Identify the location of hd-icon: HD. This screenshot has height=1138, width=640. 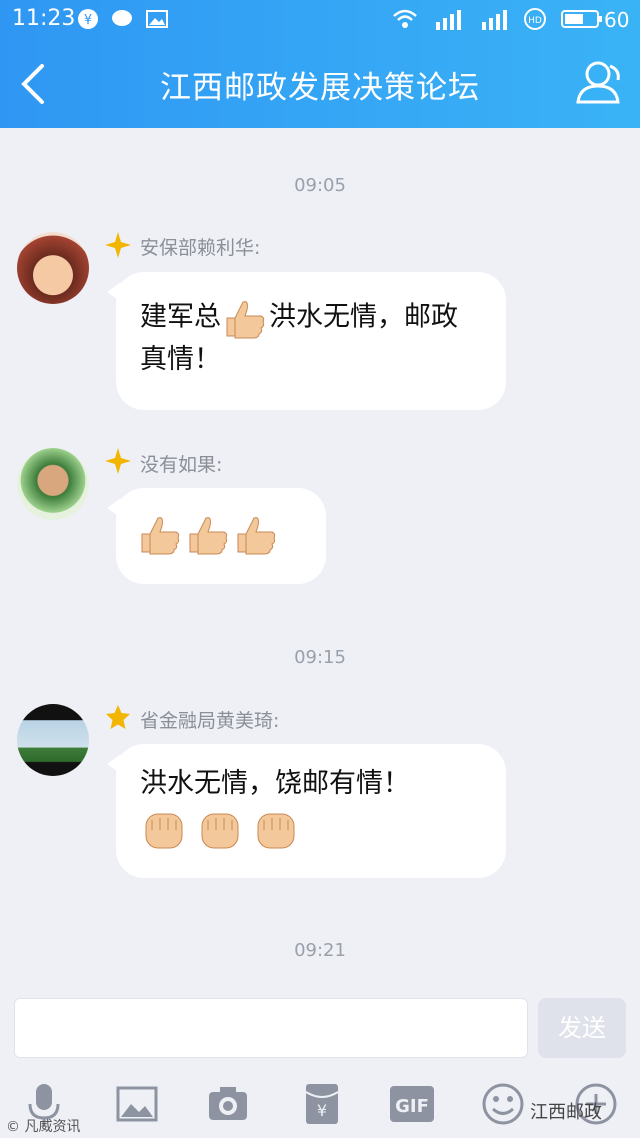
(535, 19).